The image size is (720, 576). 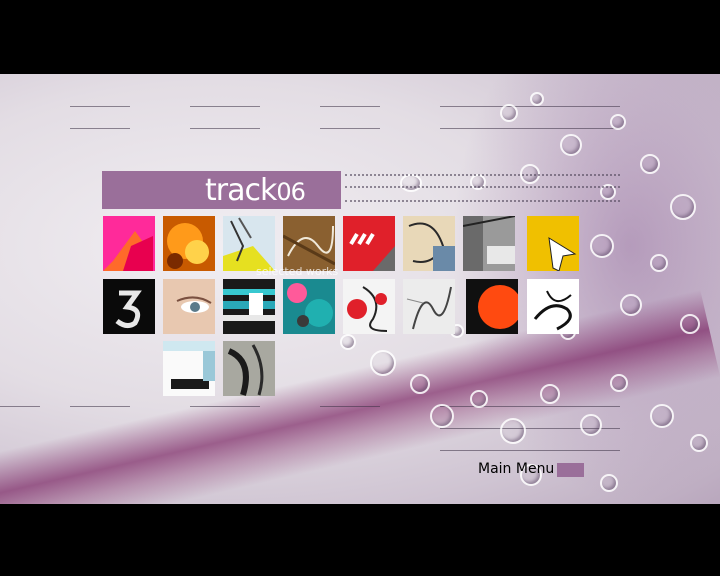 I want to click on dotted-rule-bottom, so click(x=482, y=202).